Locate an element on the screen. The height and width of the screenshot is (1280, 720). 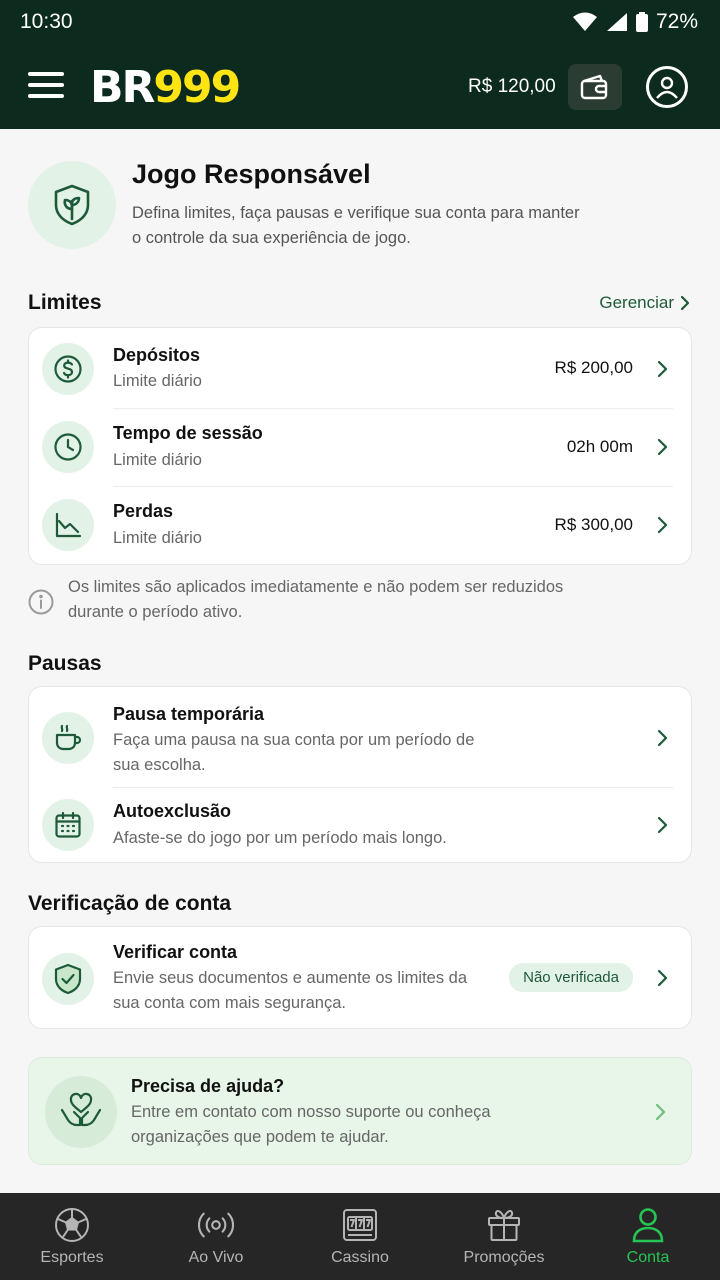
info-icon is located at coordinates (41, 602).